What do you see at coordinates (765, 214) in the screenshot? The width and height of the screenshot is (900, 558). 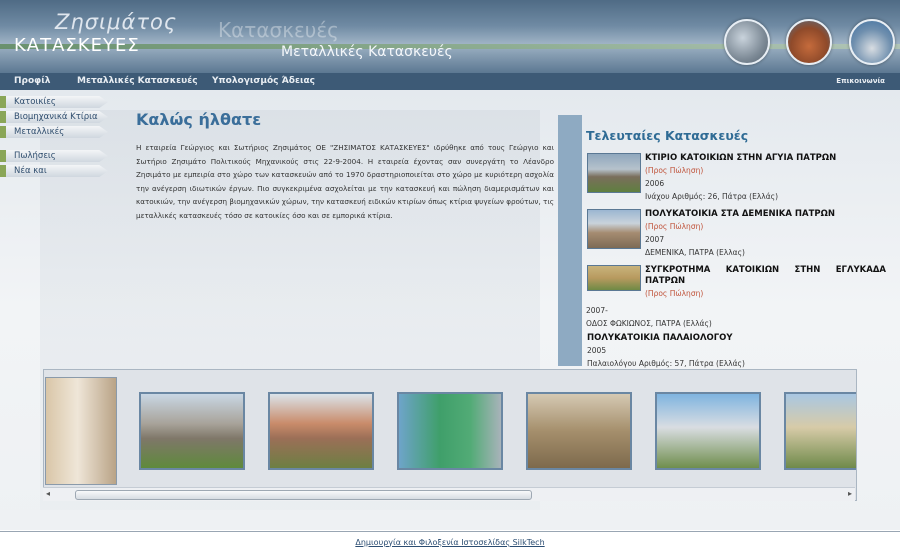 I see `project-title: ΠΟΛΥΚΑΤΟΙΚΙΑ ΣΤΑ ΔΕΜΕΝΙΚΑ ΠΑΤΡΩΝ` at bounding box center [765, 214].